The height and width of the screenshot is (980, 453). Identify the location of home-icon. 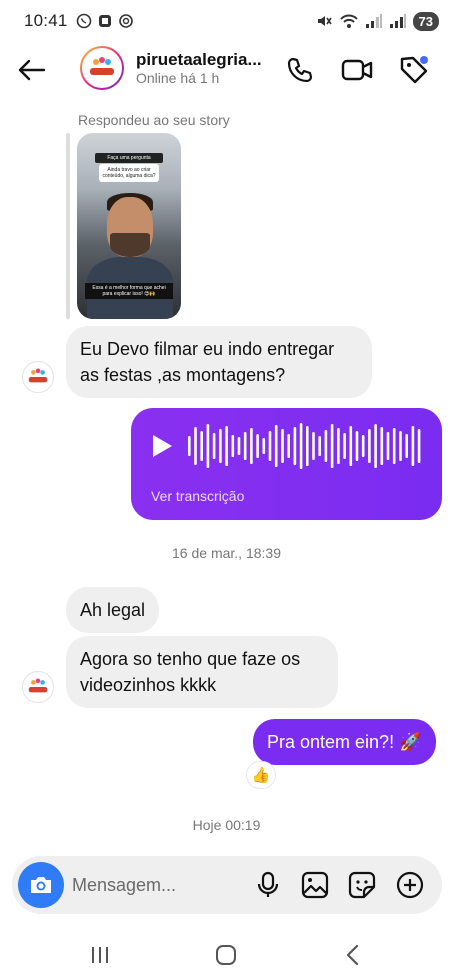
(226, 955).